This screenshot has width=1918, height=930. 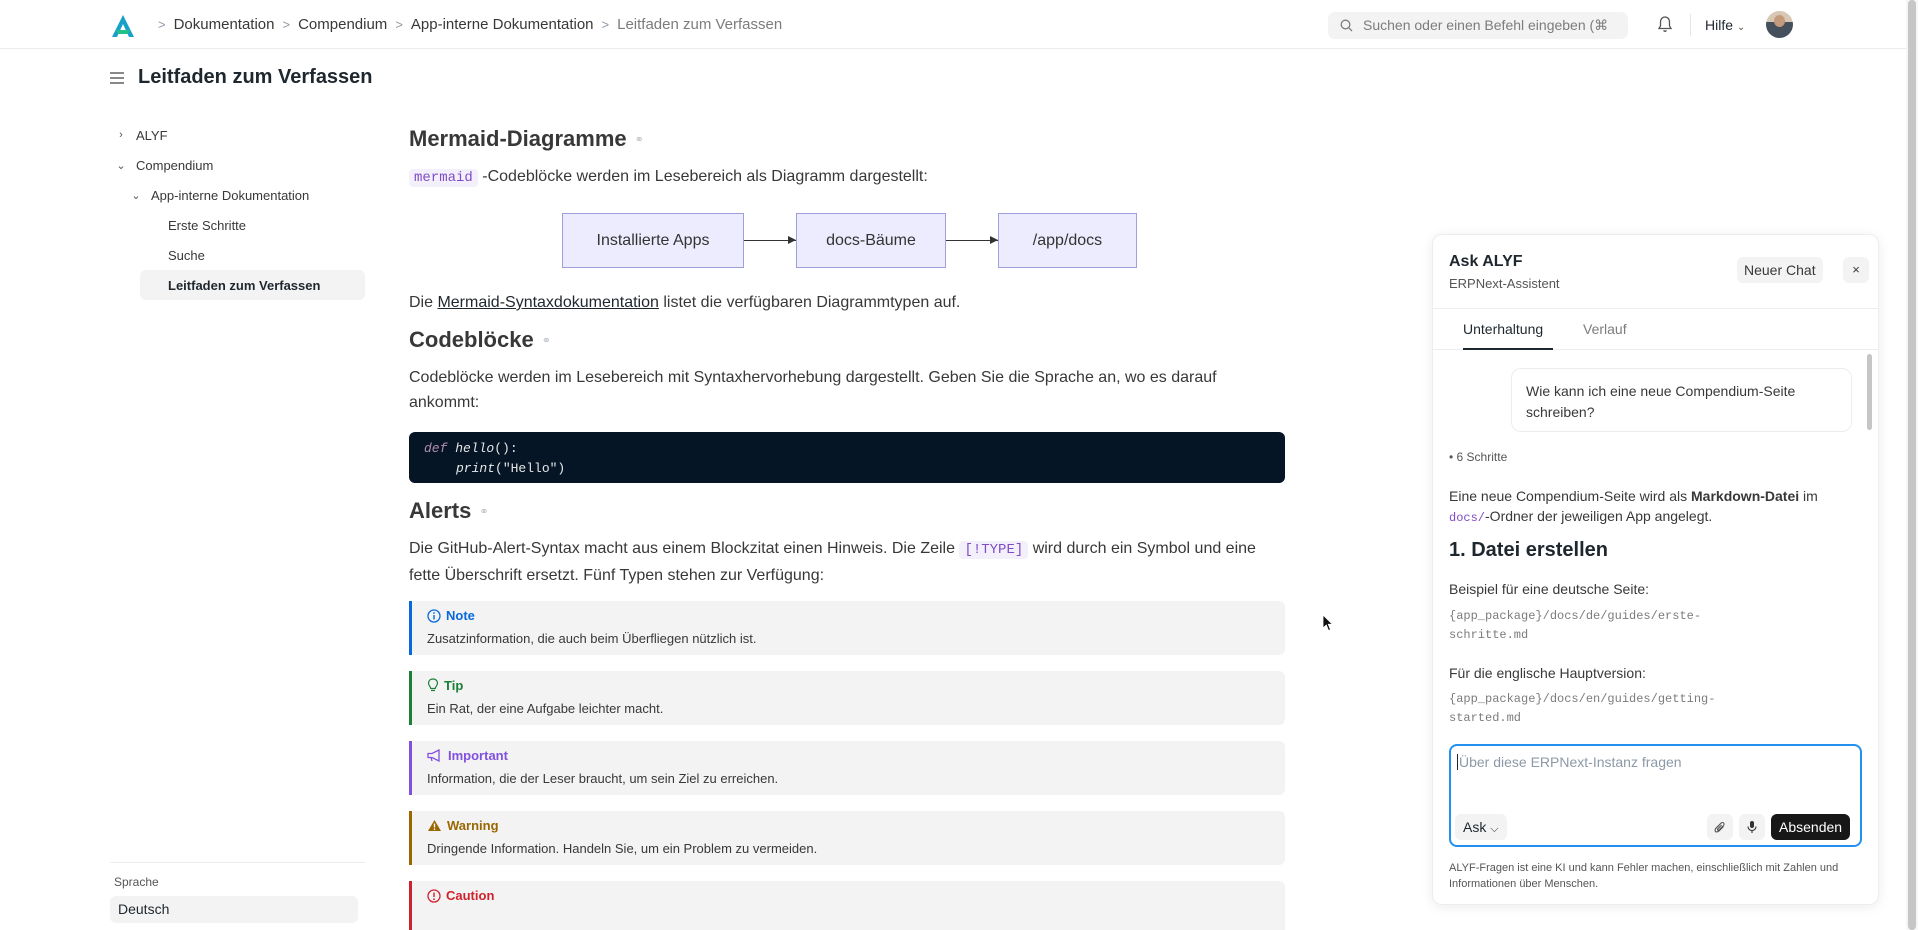 I want to click on heading-text: Mermaid-Diagramme, so click(x=518, y=138).